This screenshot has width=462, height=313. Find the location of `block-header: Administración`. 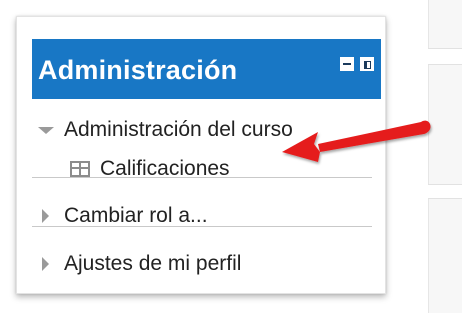

block-header: Administración is located at coordinates (206, 69).